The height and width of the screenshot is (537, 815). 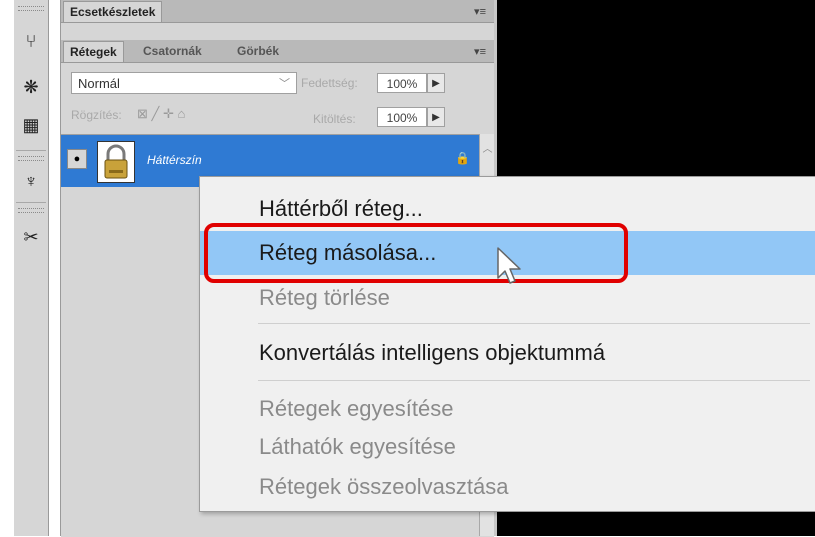 I want to click on blend-mode-value: Normál, so click(x=99, y=83).